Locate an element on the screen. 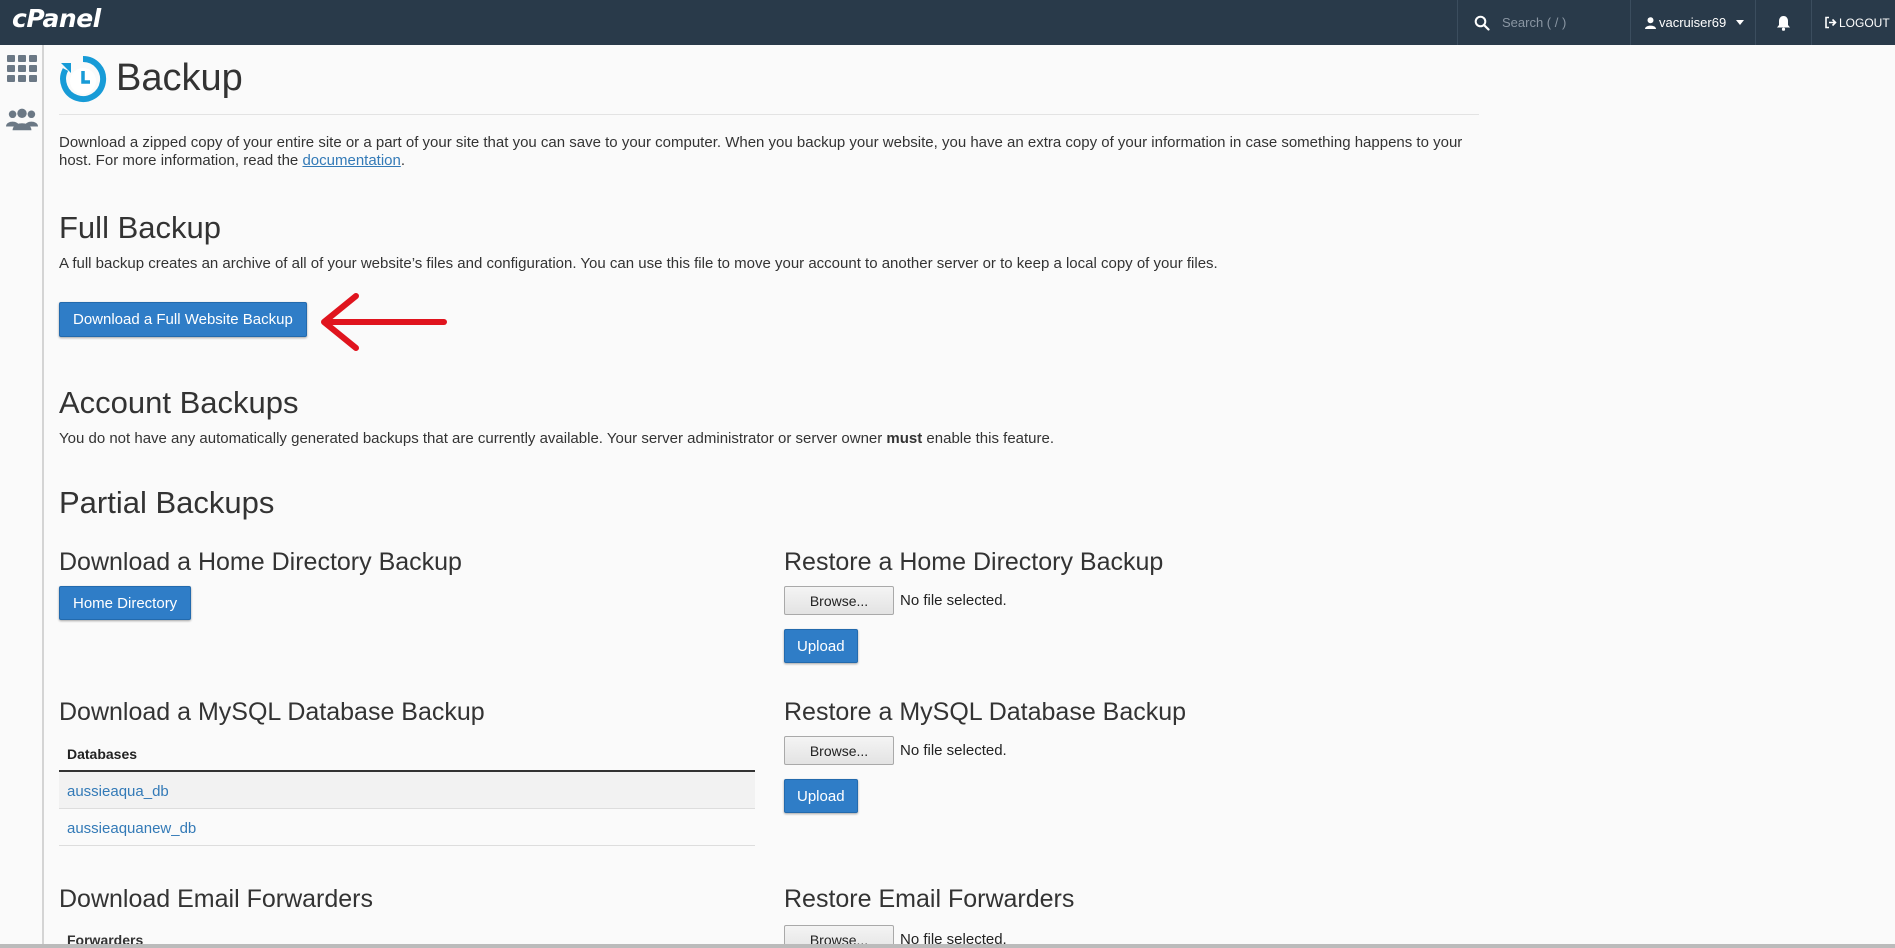 The image size is (1895, 948). home-directory-button: Home Directory is located at coordinates (125, 603).